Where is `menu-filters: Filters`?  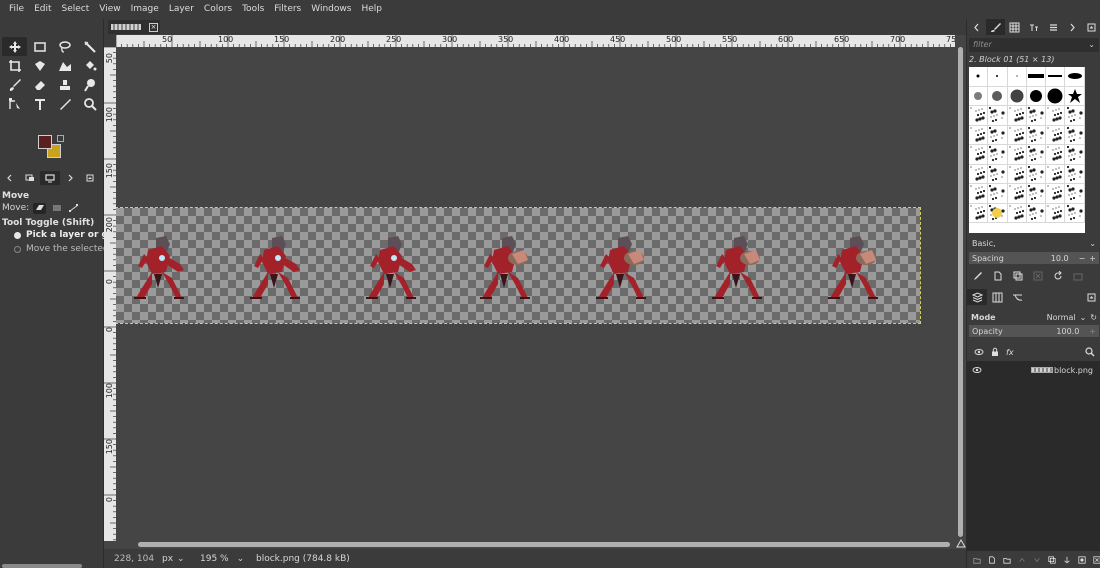 menu-filters: Filters is located at coordinates (287, 9).